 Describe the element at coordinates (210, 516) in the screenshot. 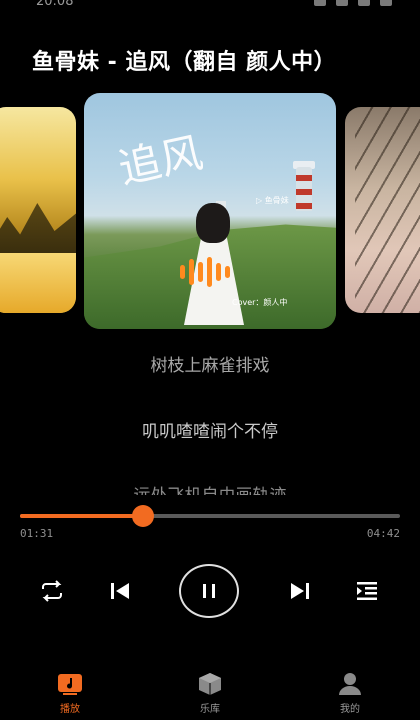

I see `progress-slider` at that location.